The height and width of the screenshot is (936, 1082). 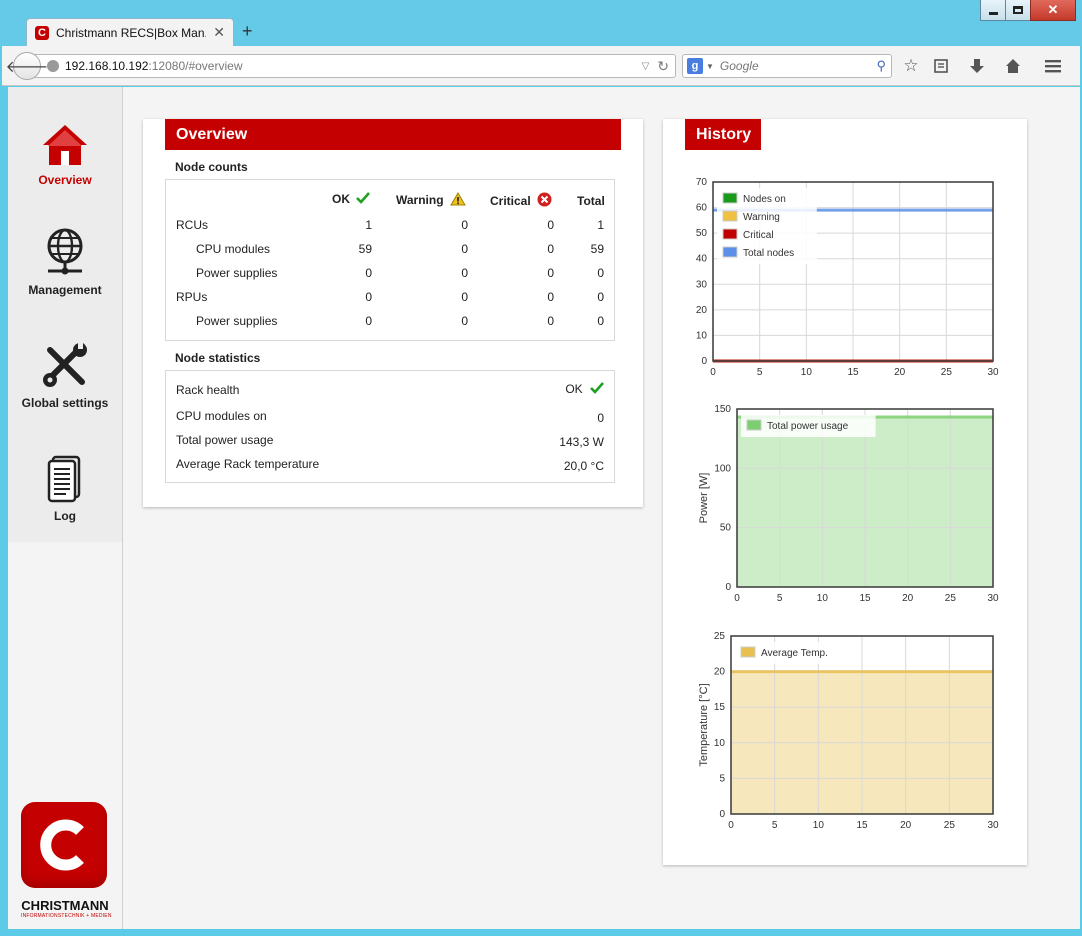 I want to click on legend-label: Total nodes, so click(x=768, y=253).